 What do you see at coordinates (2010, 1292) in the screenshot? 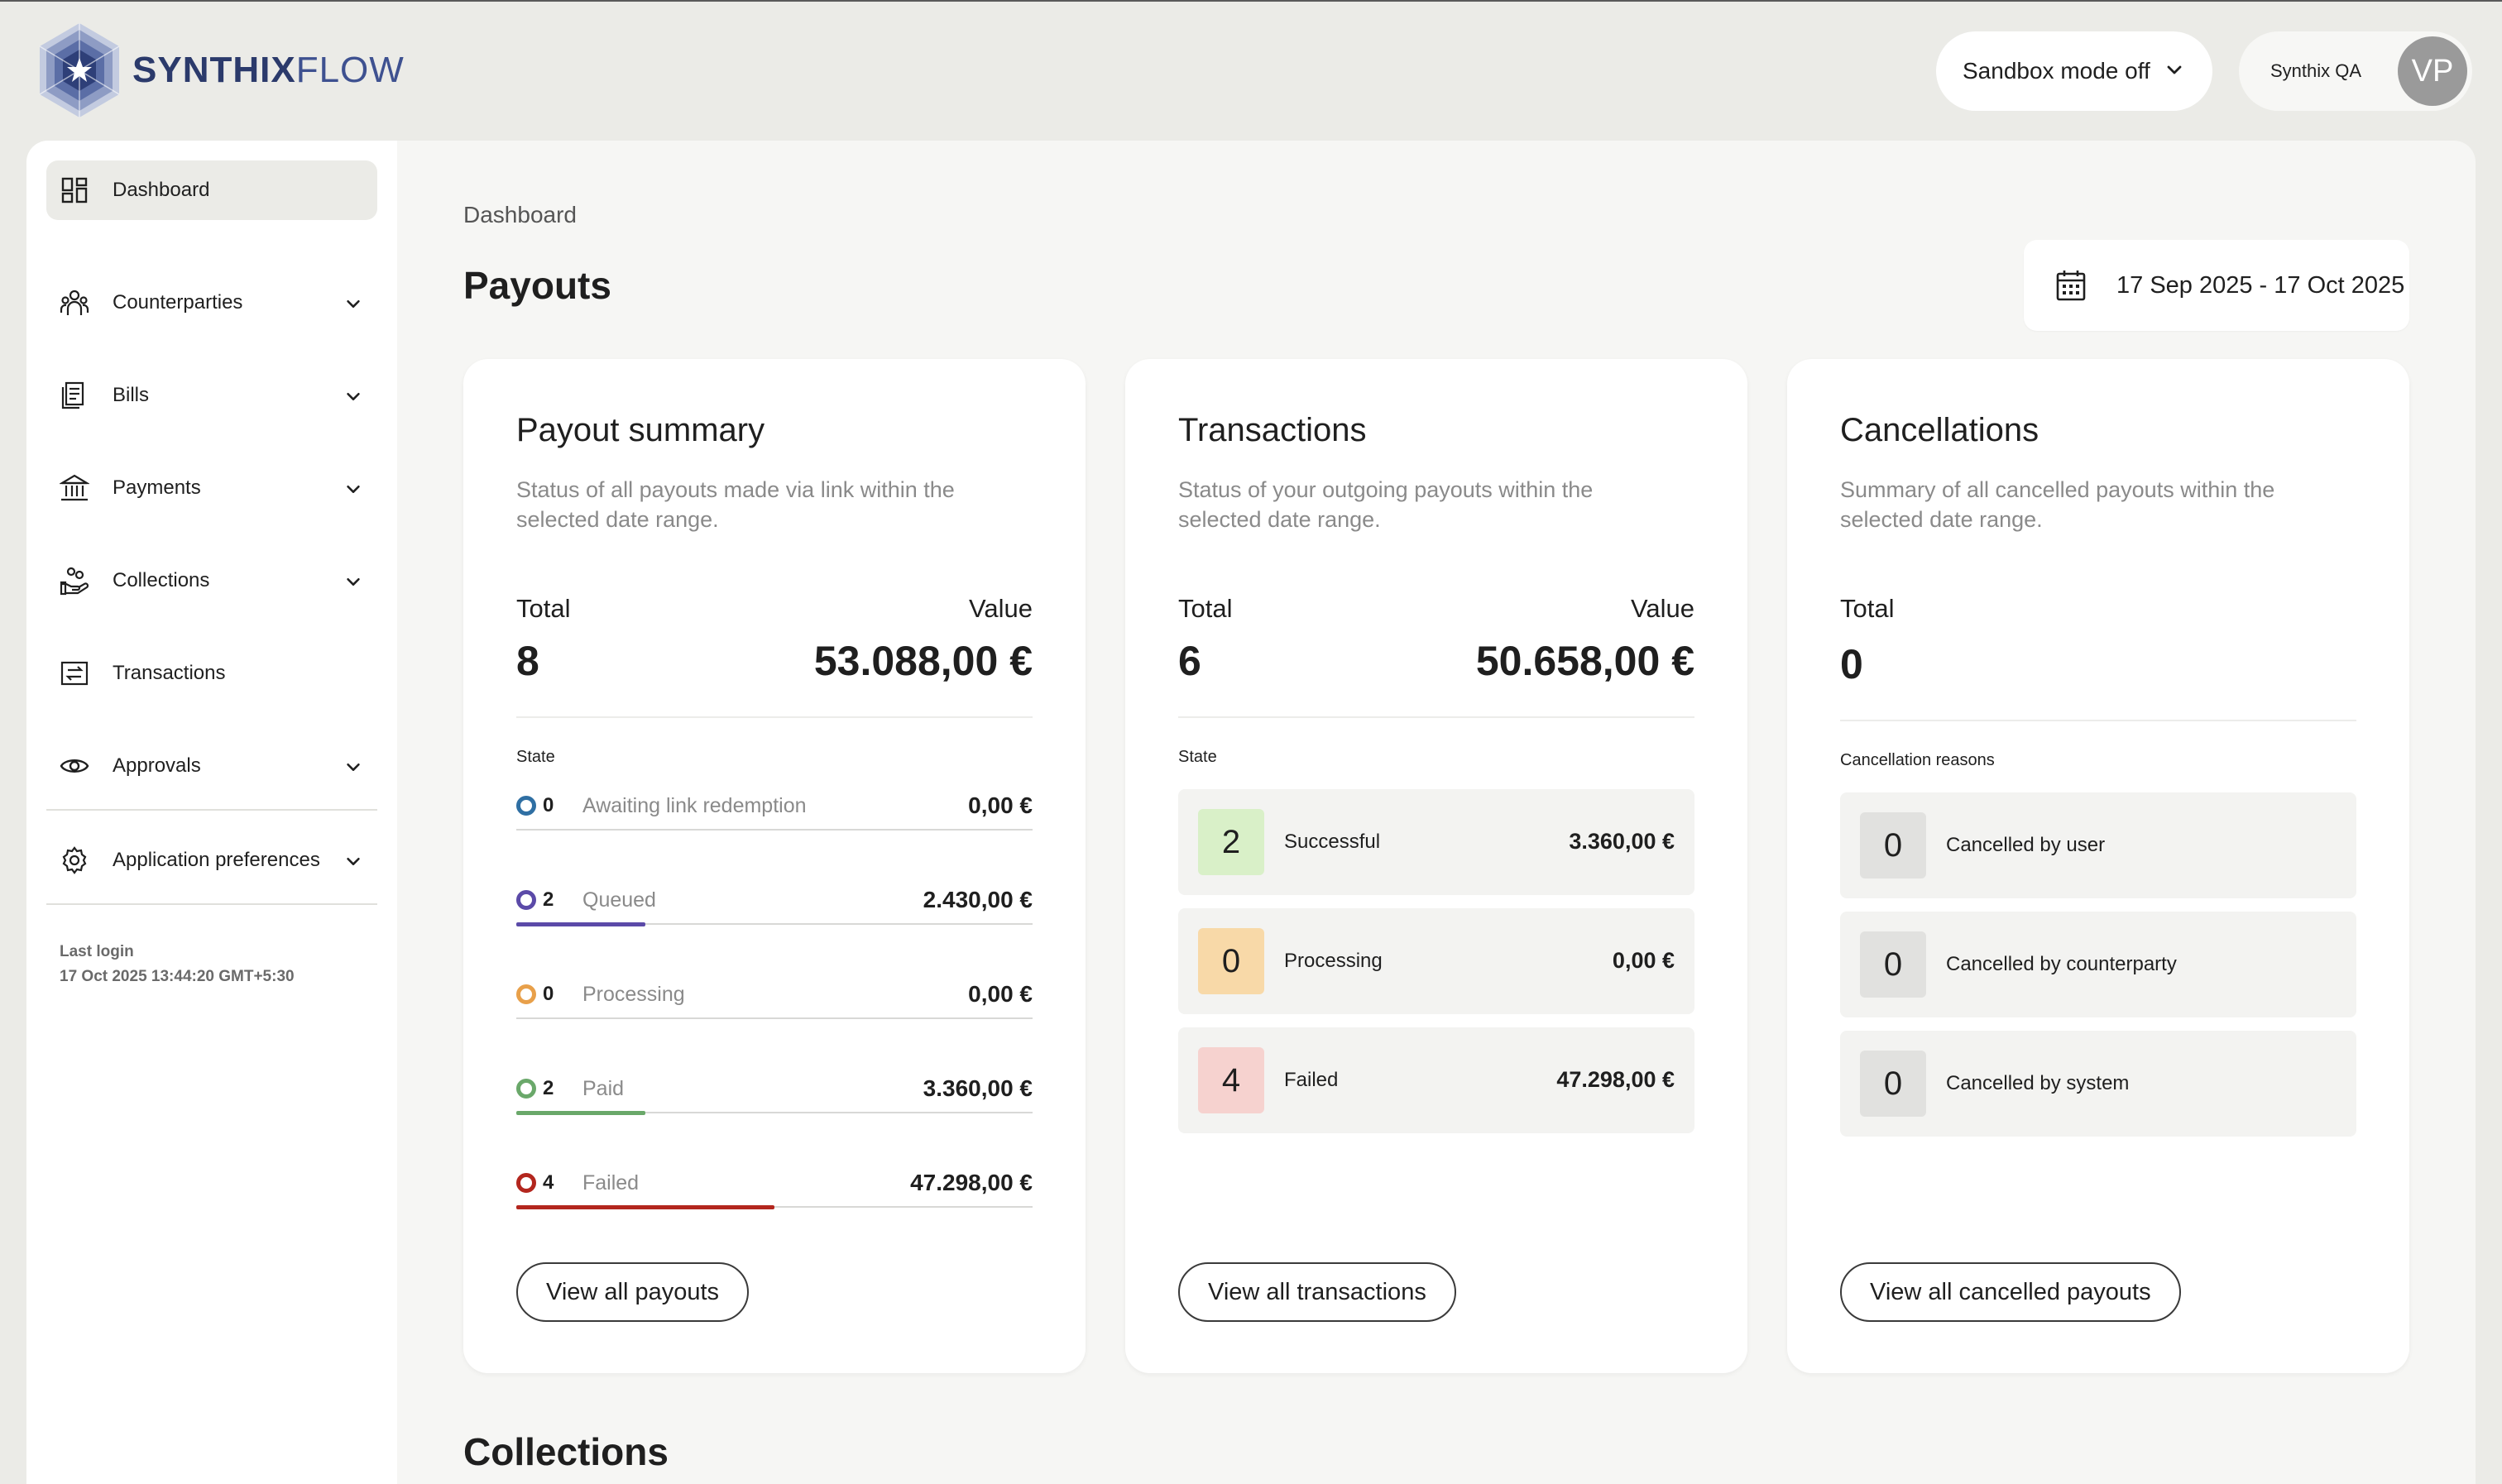
I see `view-all-cancelled-payouts-button: View all cancelled payouts` at bounding box center [2010, 1292].